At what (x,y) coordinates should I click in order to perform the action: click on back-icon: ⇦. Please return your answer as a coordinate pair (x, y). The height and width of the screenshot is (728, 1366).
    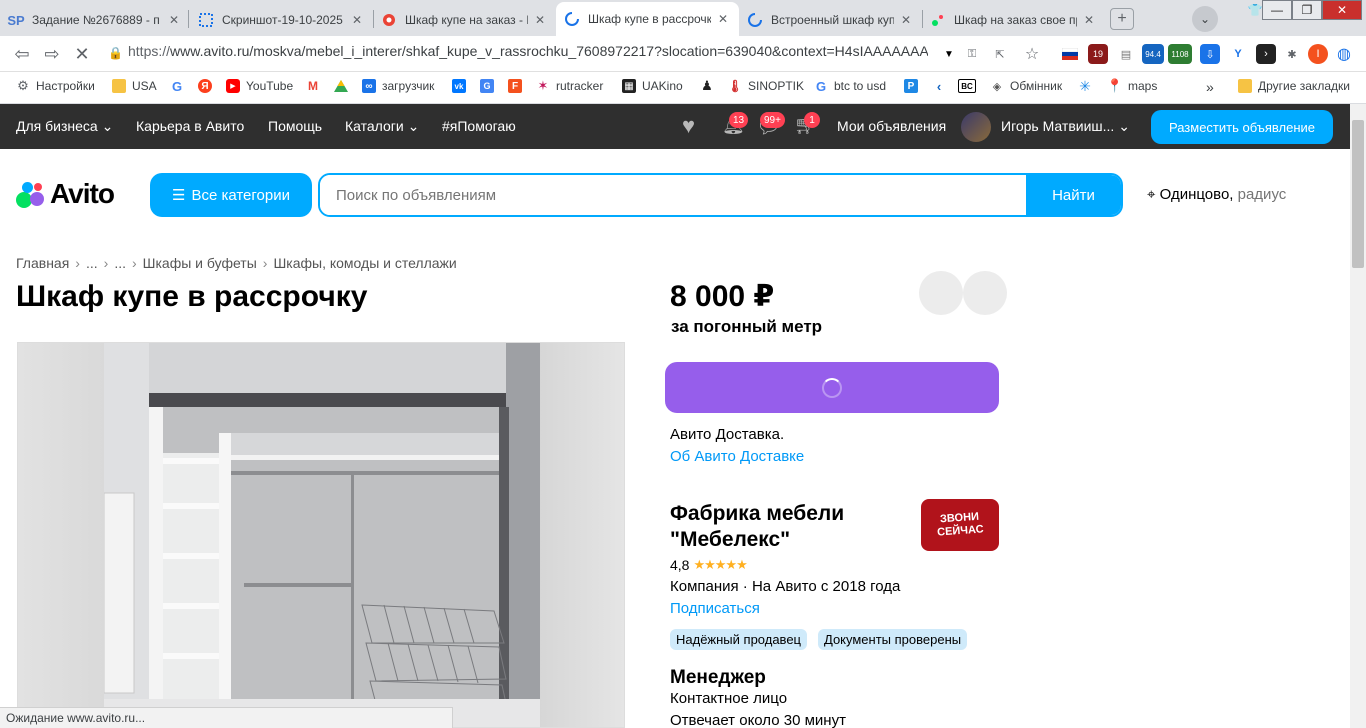
    Looking at the image, I should click on (22, 54).